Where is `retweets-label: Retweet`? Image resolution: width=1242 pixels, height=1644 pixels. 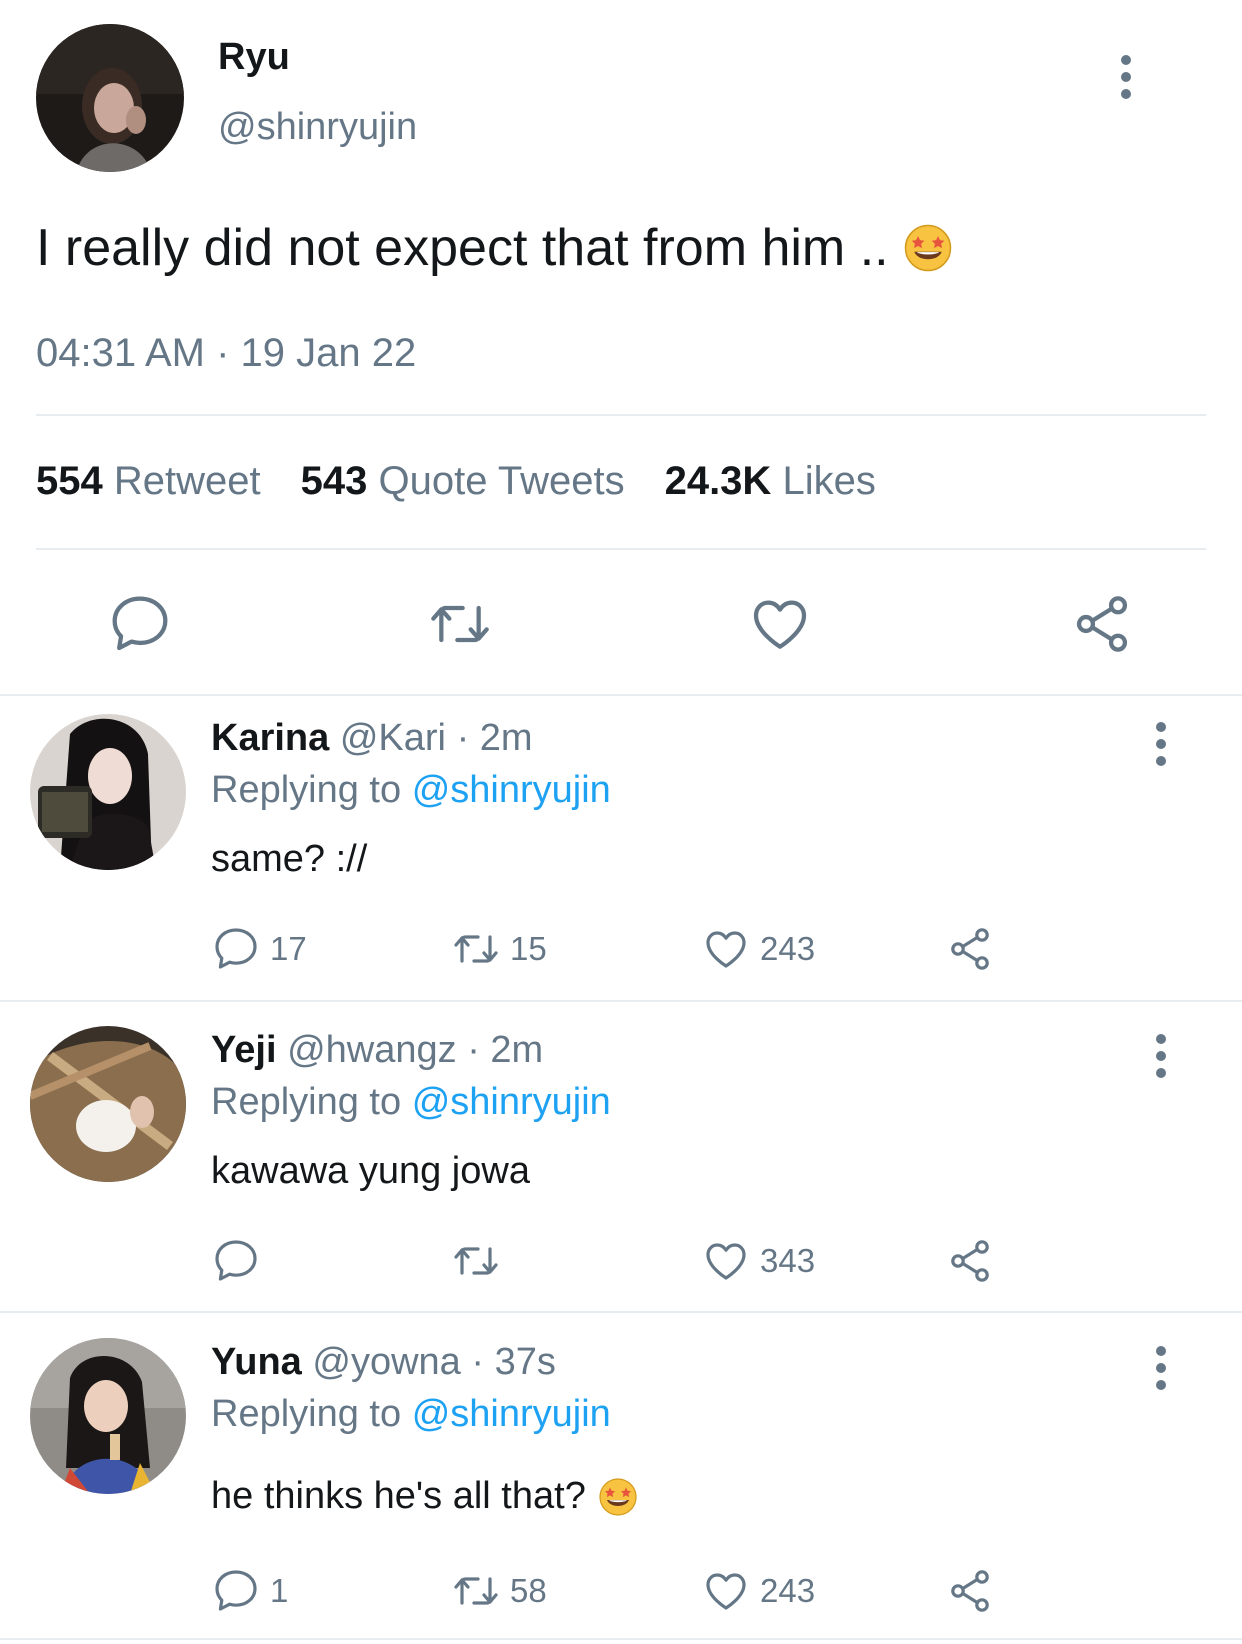
retweets-label: Retweet is located at coordinates (187, 481).